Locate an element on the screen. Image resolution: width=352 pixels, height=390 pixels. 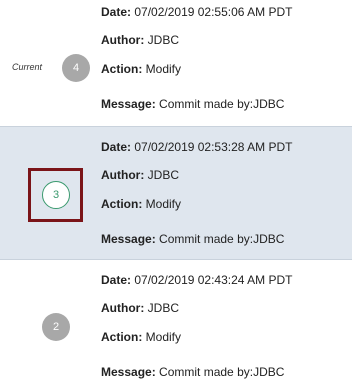
commit-date: Date: 07/02/2019 02:55:06 AM PDT is located at coordinates (196, 12).